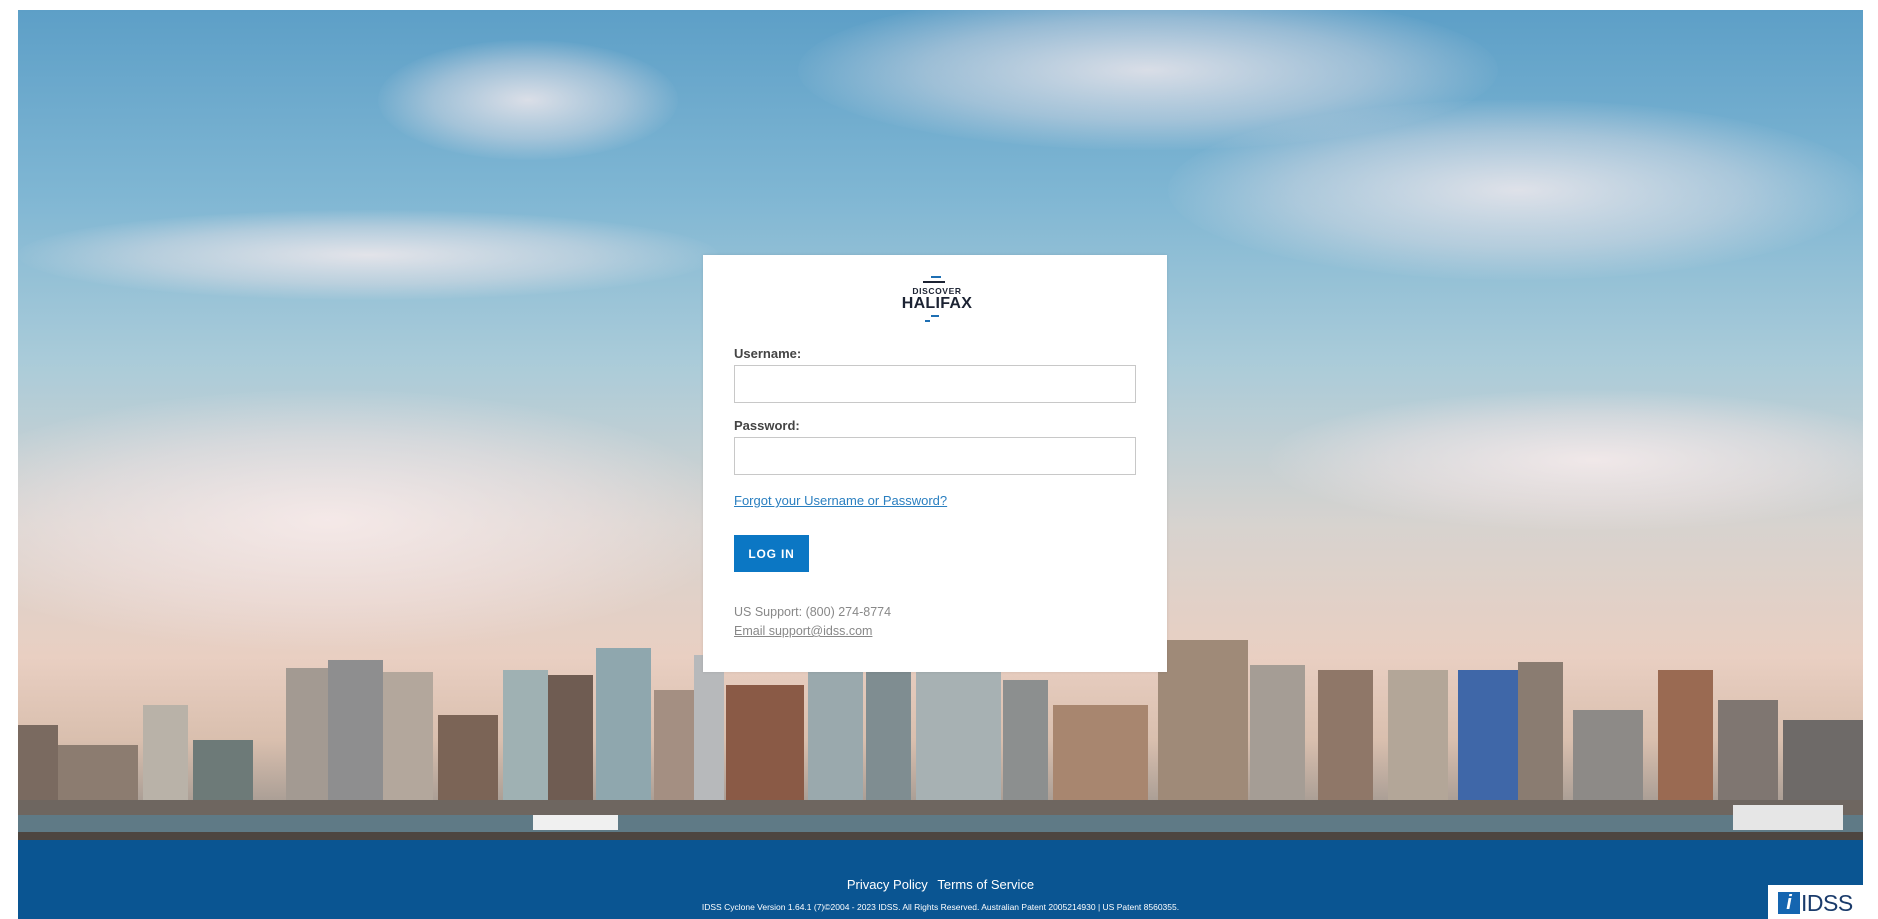 The width and height of the screenshot is (1878, 919). I want to click on login-button: LOG IN, so click(771, 553).